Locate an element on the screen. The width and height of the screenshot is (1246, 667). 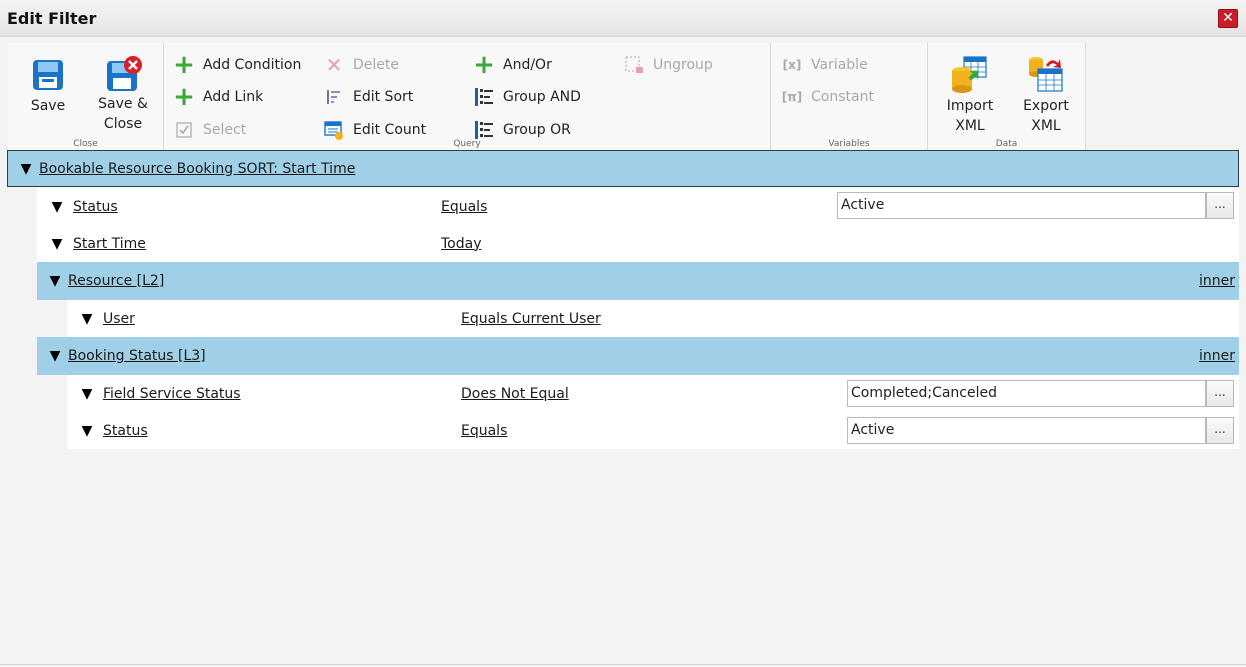
save-button: Save is located at coordinates (48, 86).